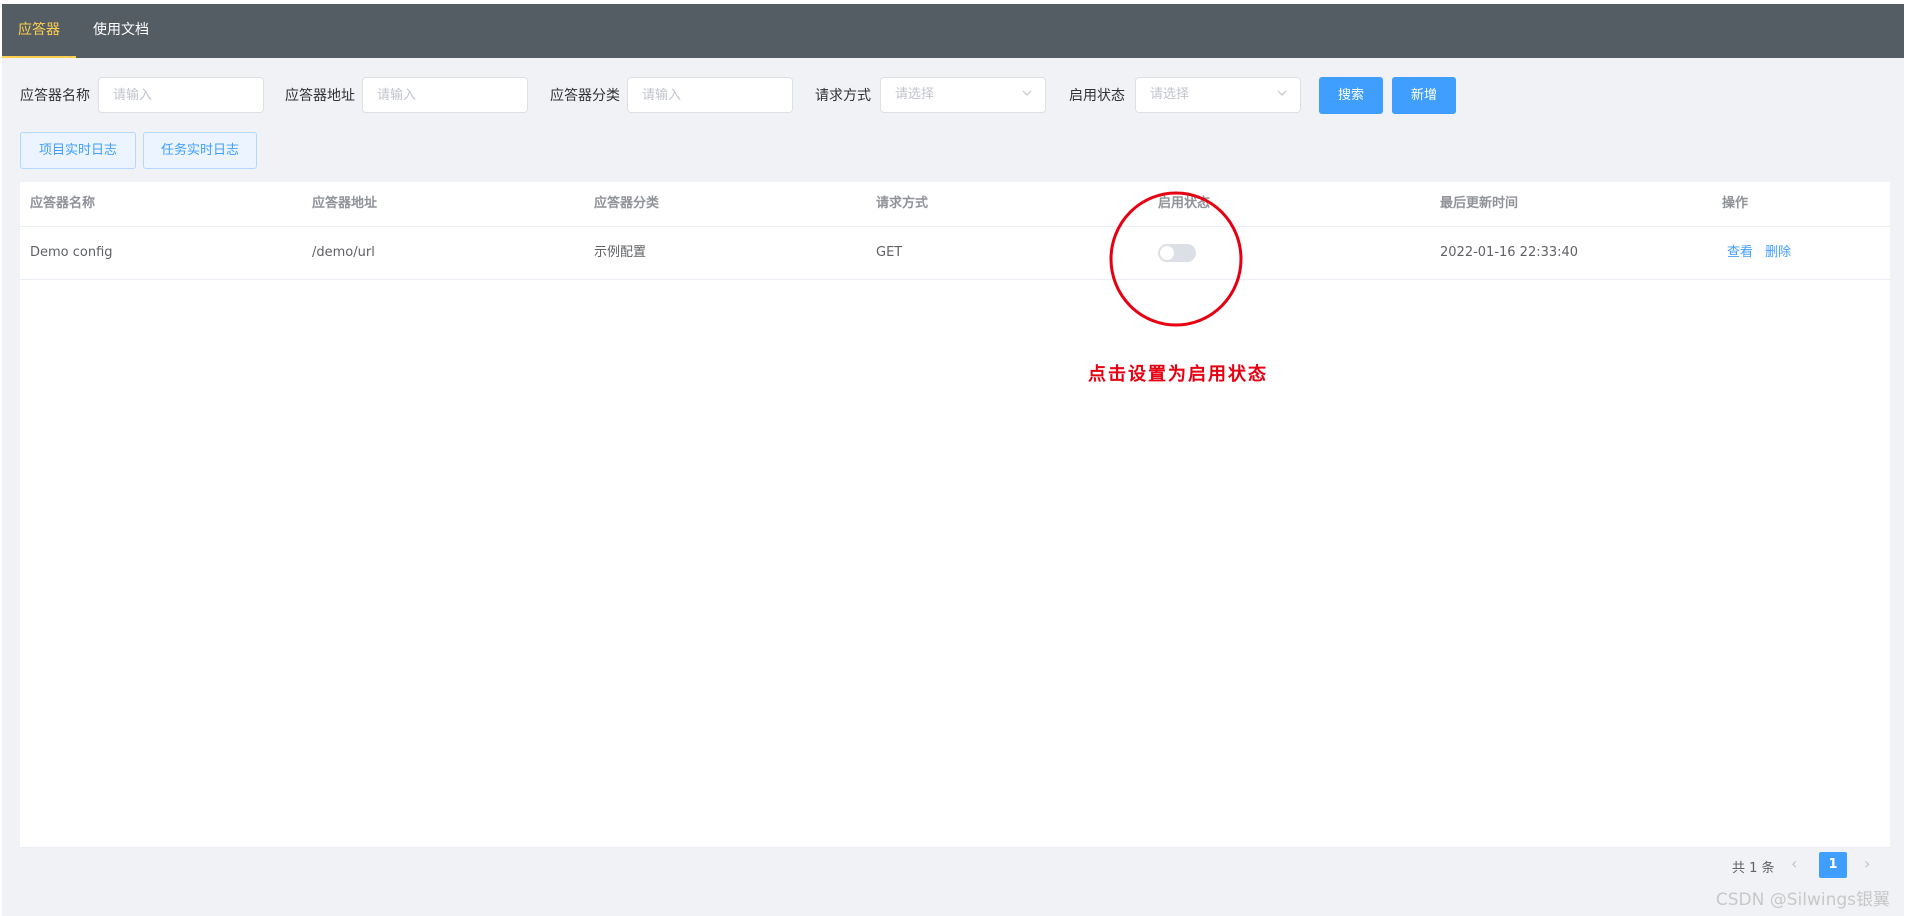 Image resolution: width=1906 pixels, height=916 pixels. Describe the element at coordinates (955, 279) in the screenshot. I see `row-divider` at that location.